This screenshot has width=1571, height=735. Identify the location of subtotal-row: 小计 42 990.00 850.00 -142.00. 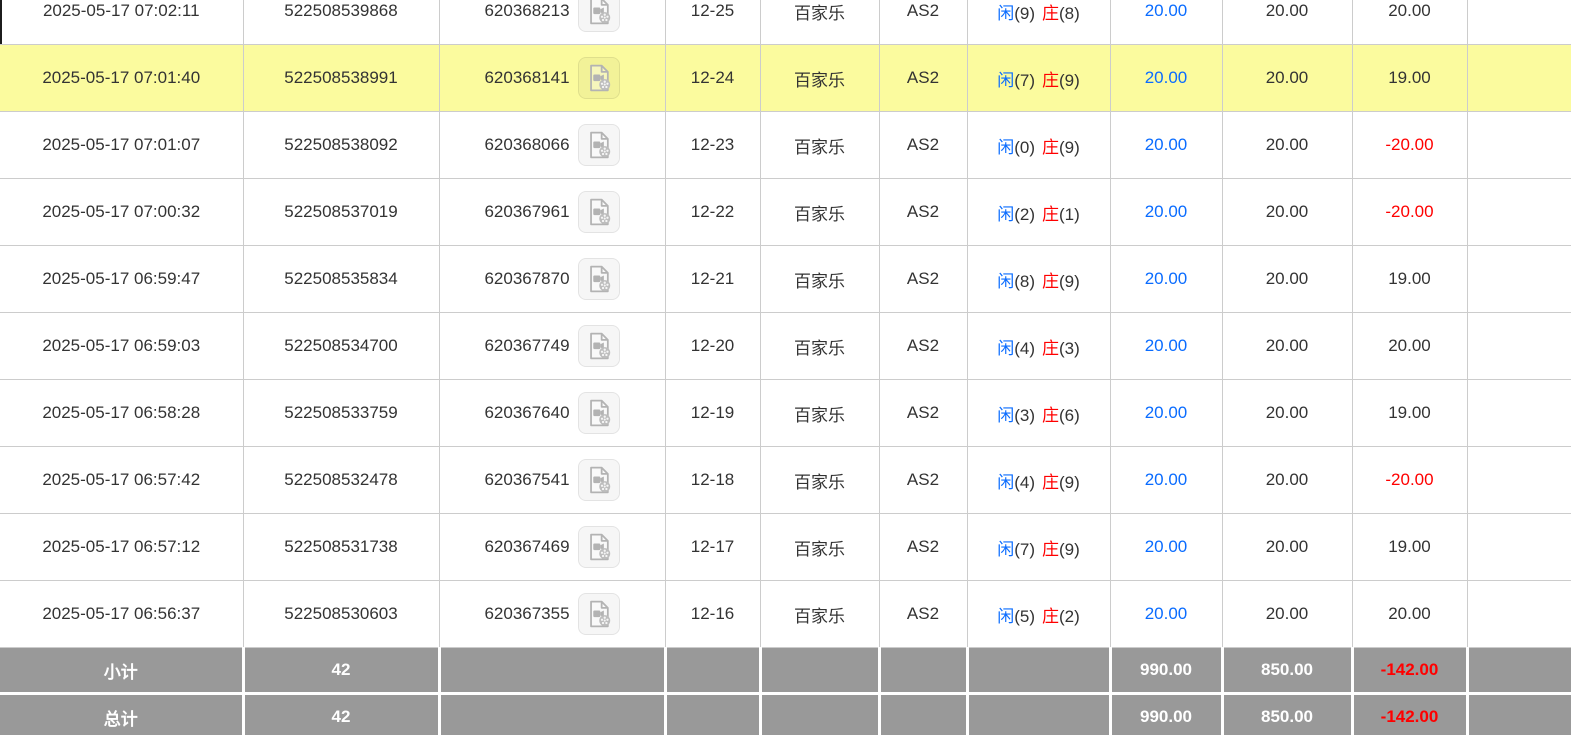
(785, 670).